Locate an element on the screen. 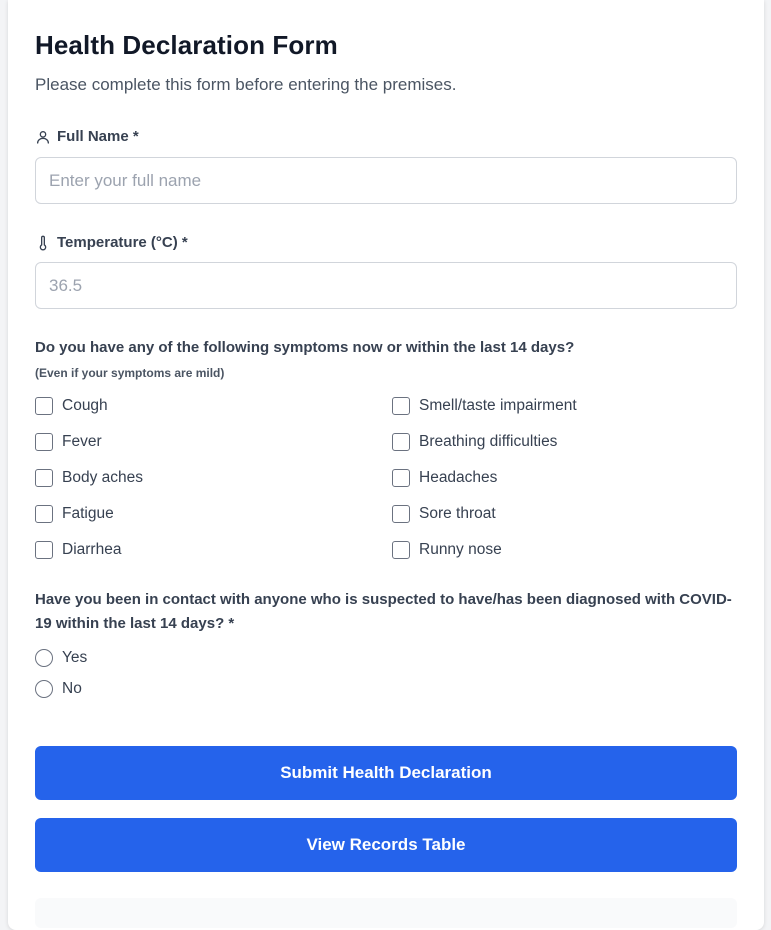 This screenshot has width=771, height=930. symptoms-hint: (Even if your symptoms are mild) is located at coordinates (130, 373).